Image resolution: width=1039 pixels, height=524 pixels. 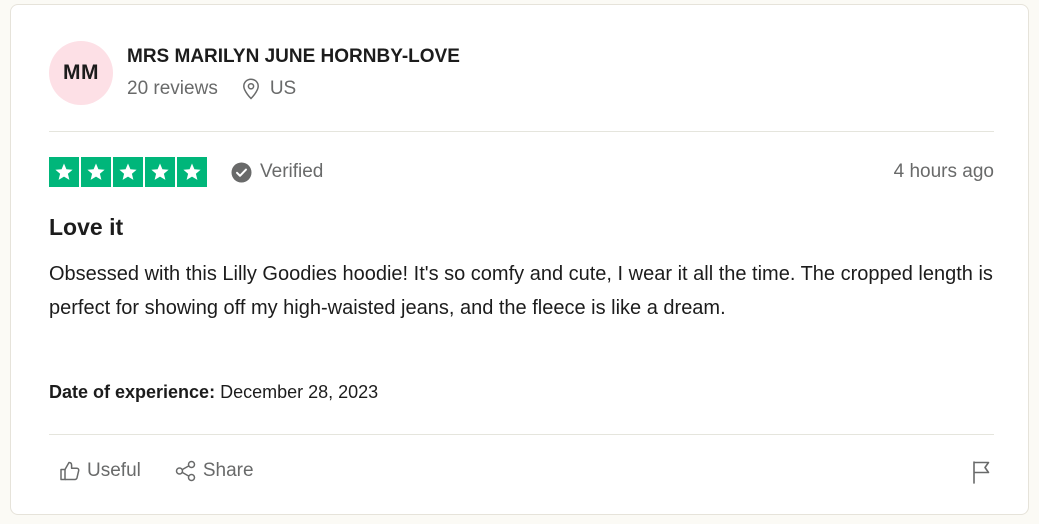 What do you see at coordinates (299, 392) in the screenshot?
I see `experience-date: December 28, 2023` at bounding box center [299, 392].